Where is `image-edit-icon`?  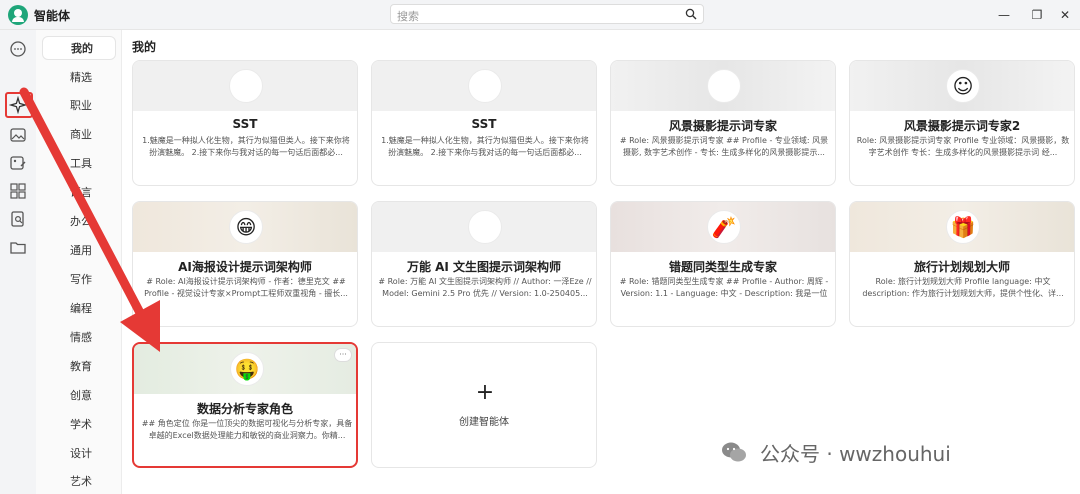
image-edit-icon is located at coordinates (18, 163).